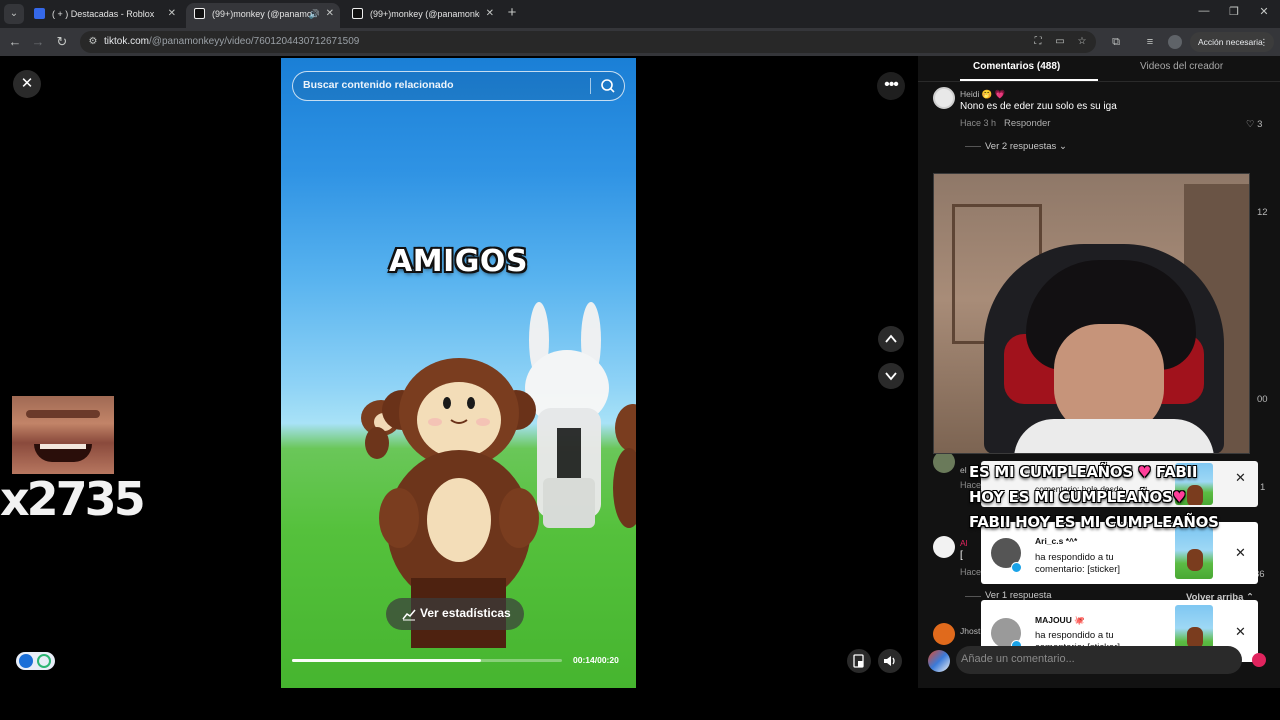 Image resolution: width=1280 pixels, height=720 pixels. I want to click on browser-tab-tiktok-active: (99+)monkey (@panamonkeyy) 🔊 ✕, so click(263, 15).